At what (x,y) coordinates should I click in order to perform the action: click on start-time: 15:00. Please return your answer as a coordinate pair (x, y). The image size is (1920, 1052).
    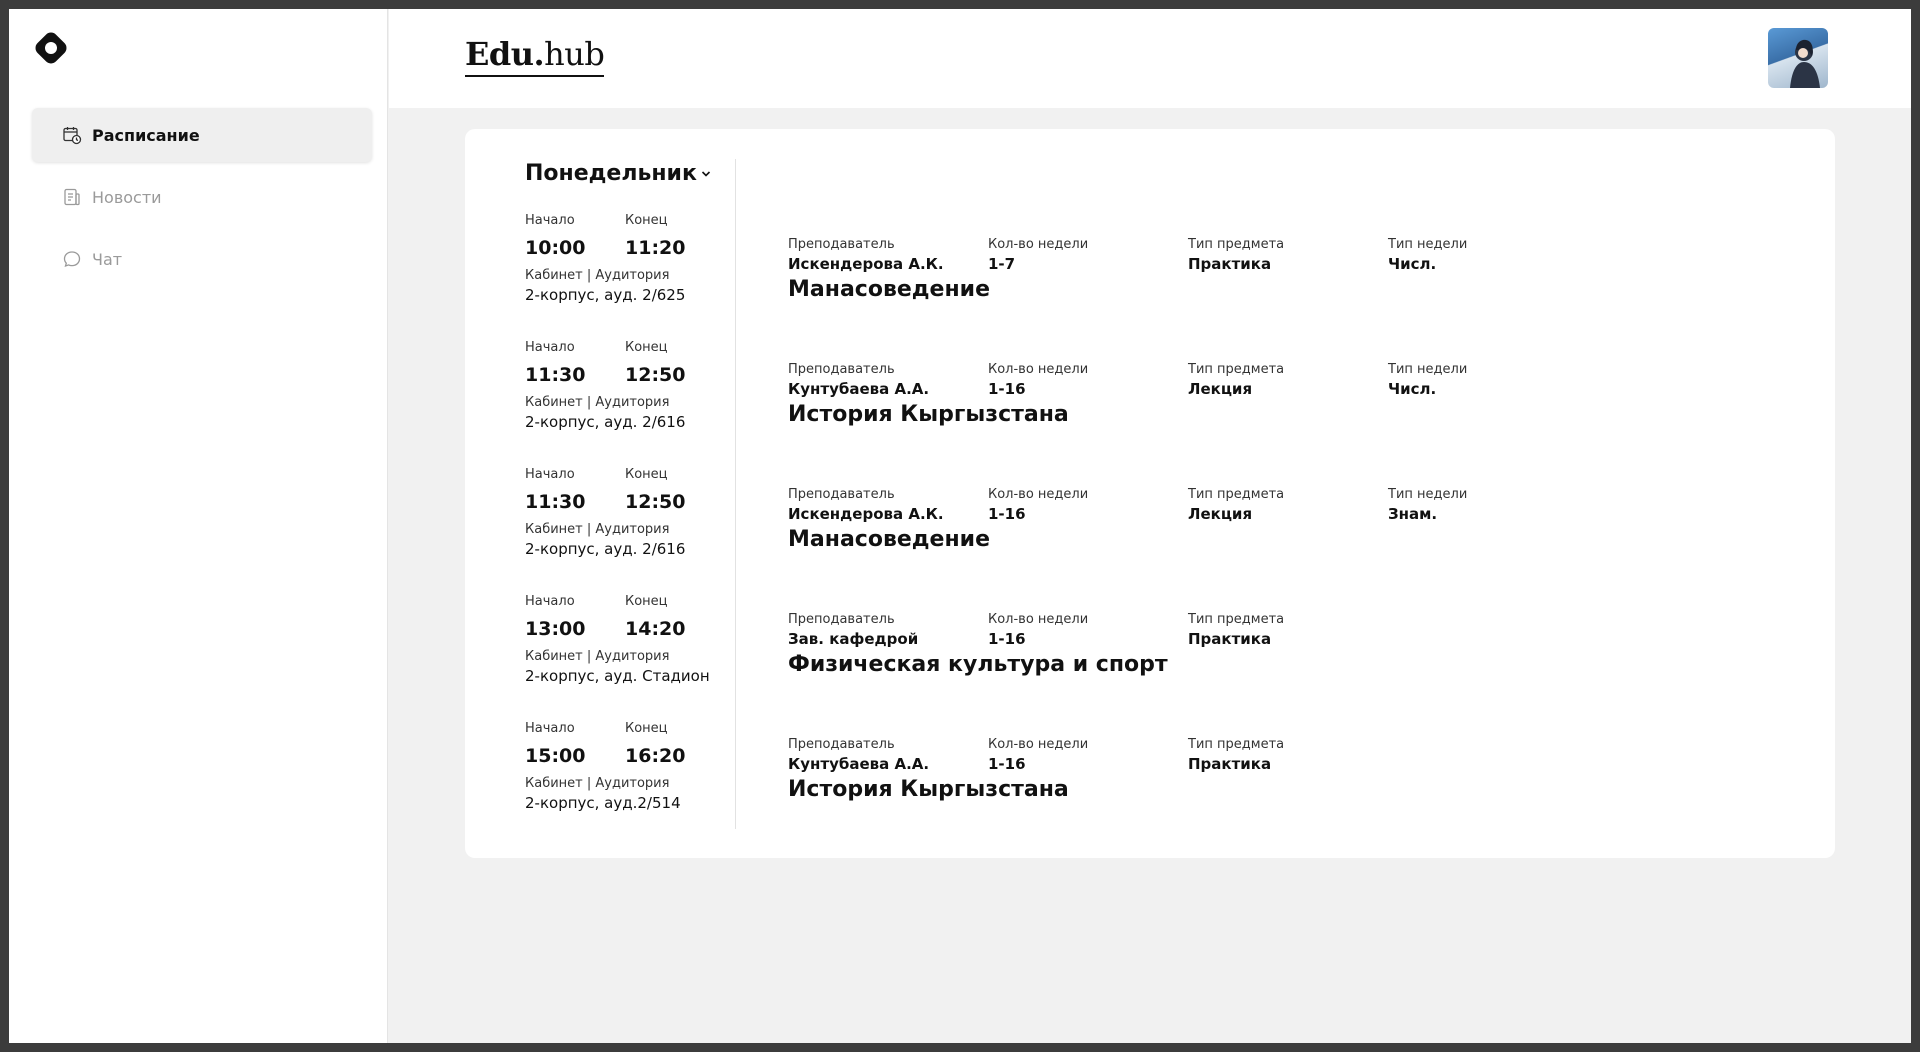
    Looking at the image, I should click on (555, 756).